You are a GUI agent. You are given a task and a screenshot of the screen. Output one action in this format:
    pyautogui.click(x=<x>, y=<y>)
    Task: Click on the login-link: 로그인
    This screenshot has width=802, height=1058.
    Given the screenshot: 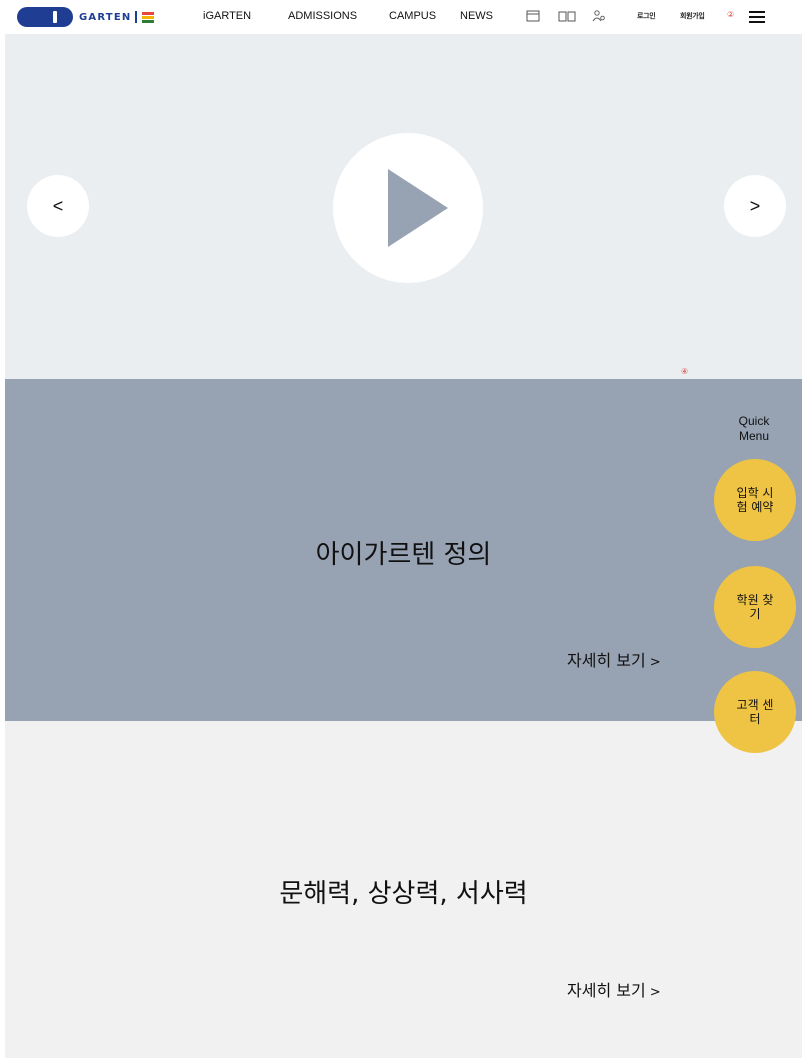 What is the action you would take?
    pyautogui.click(x=646, y=16)
    